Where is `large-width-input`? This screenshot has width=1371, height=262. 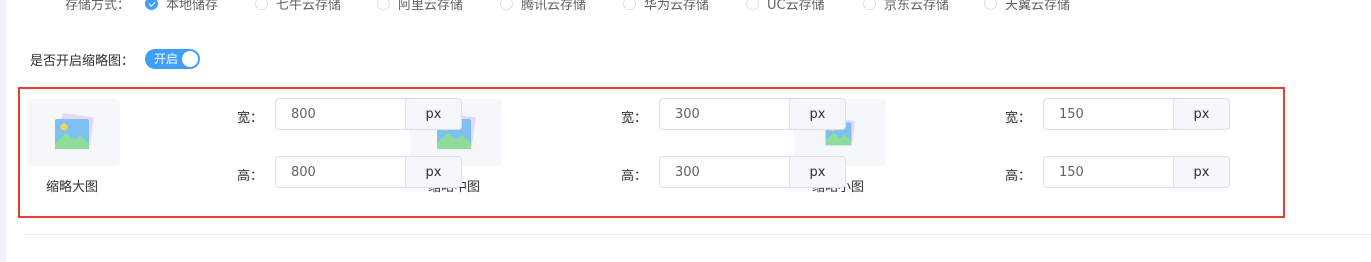
large-width-input is located at coordinates (340, 114).